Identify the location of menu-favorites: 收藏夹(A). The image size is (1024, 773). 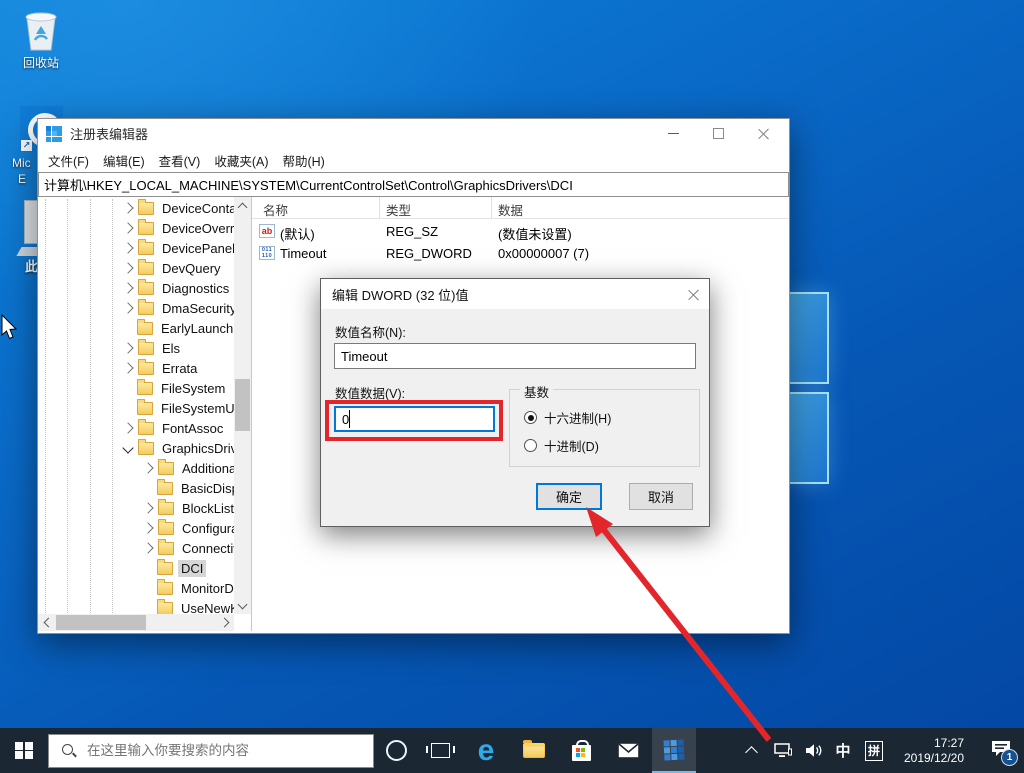
(241, 160).